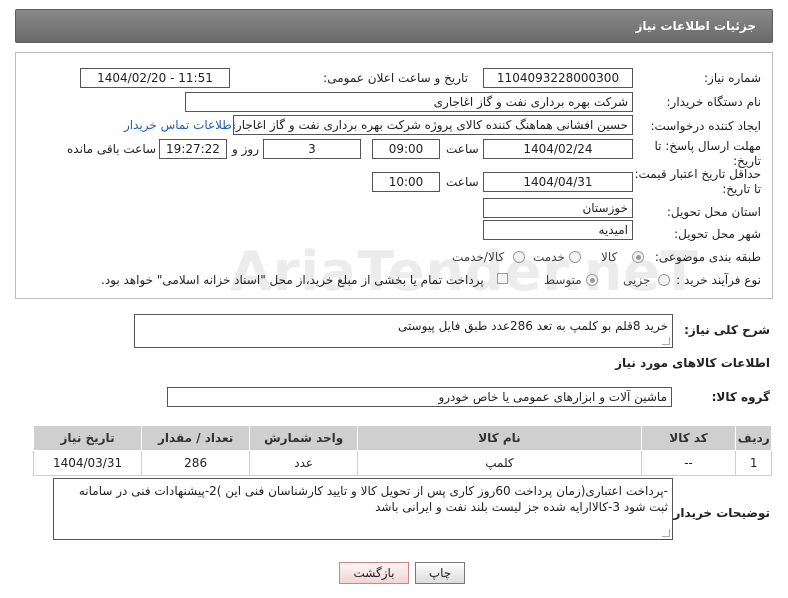 Image resolution: width=788 pixels, height=598 pixels. What do you see at coordinates (312, 149) in the screenshot?
I see `days-remaining-field: 3` at bounding box center [312, 149].